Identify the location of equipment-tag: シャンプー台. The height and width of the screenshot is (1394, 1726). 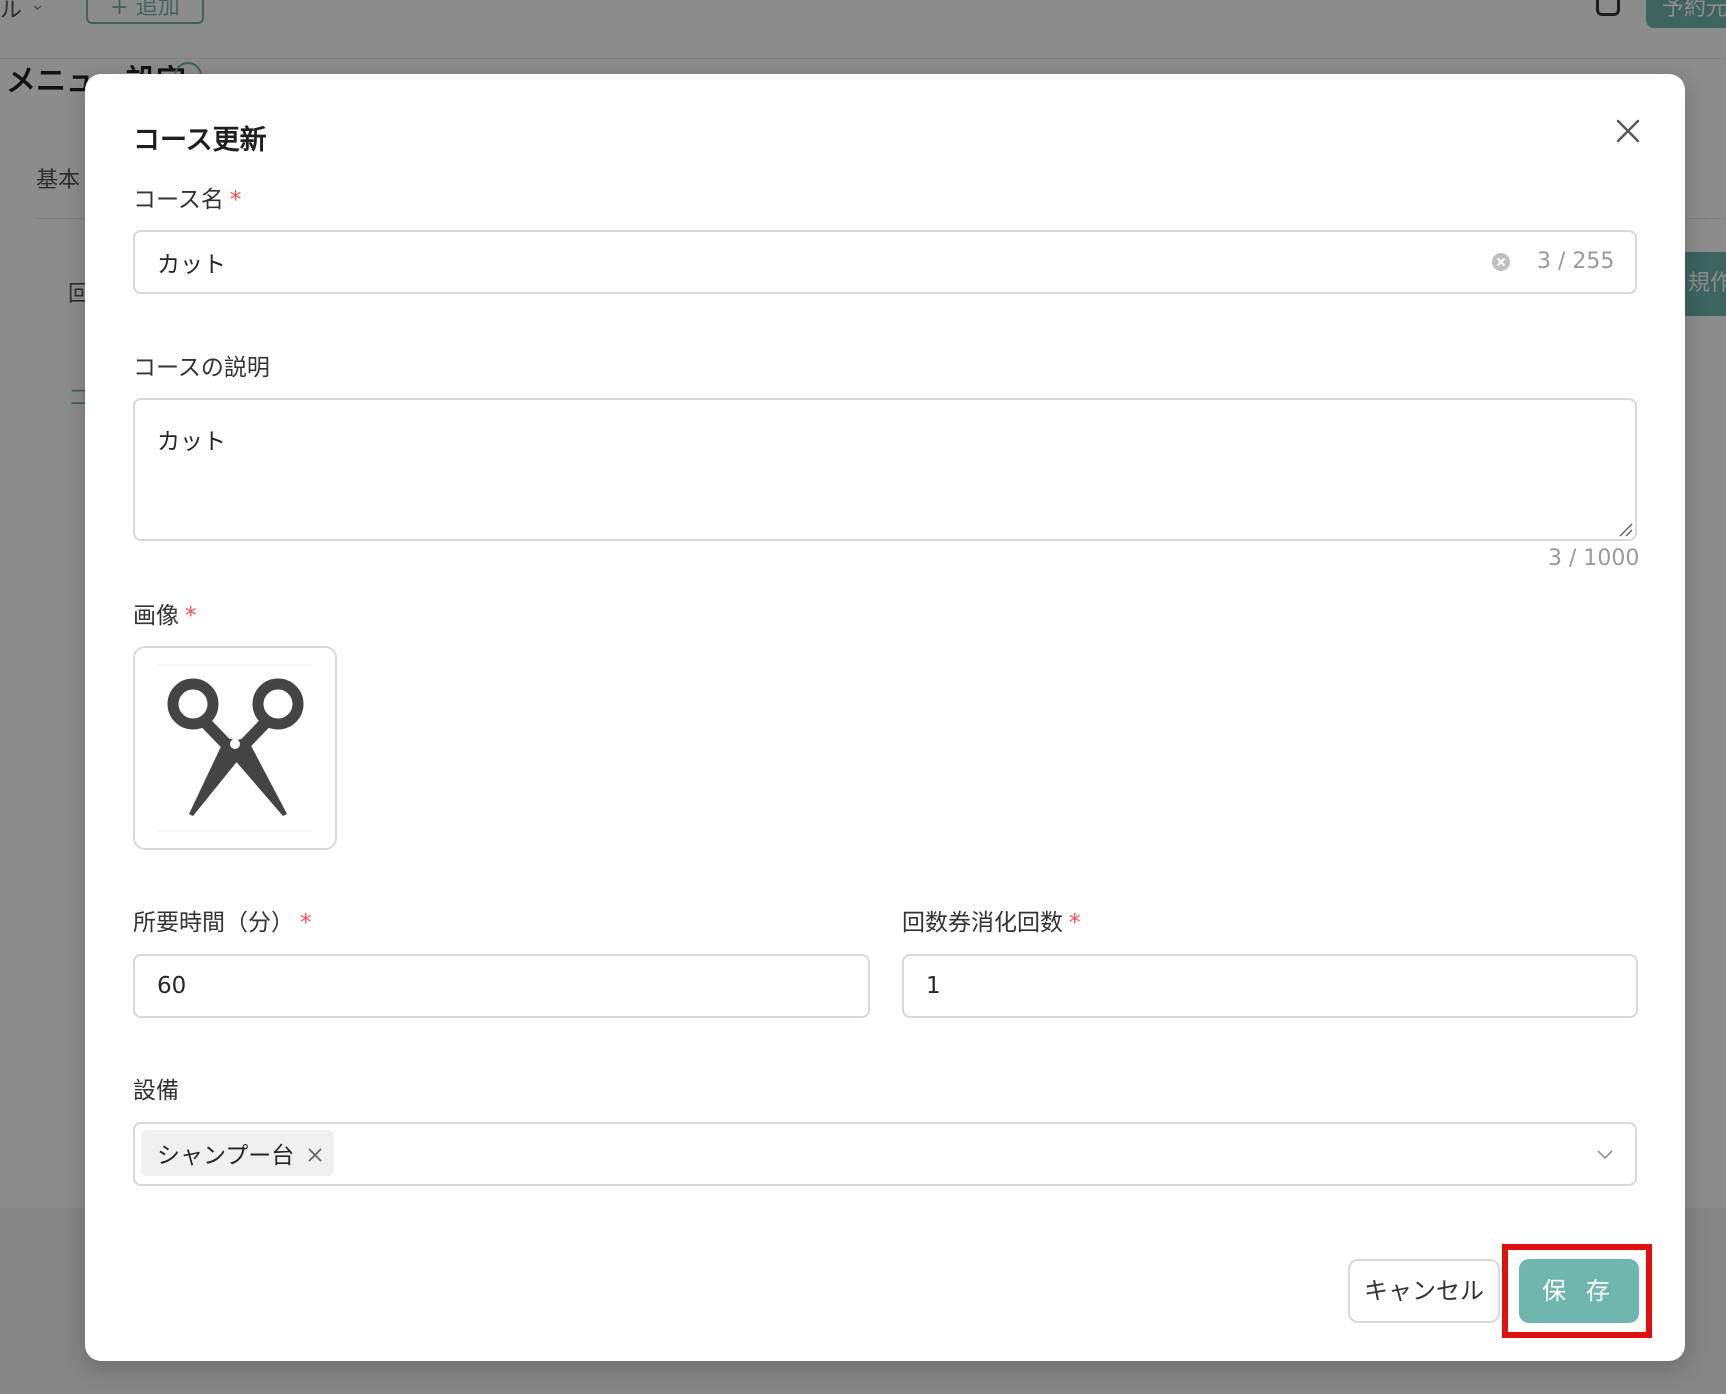
(238, 1153).